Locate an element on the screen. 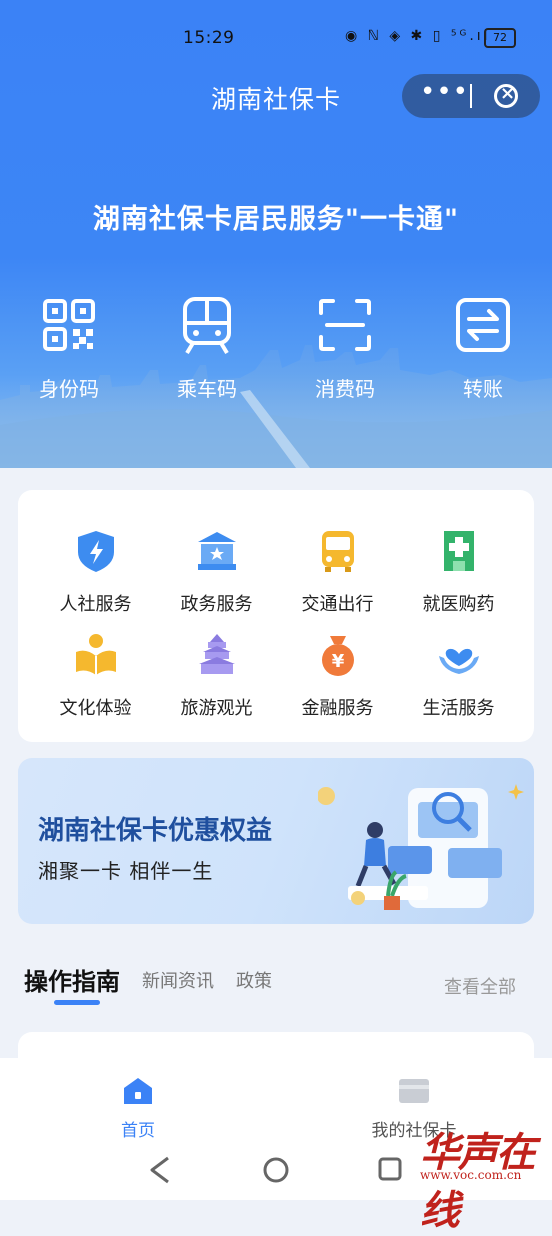 This screenshot has height=1236, width=552. service-label: 生活服务 is located at coordinates (458, 708).